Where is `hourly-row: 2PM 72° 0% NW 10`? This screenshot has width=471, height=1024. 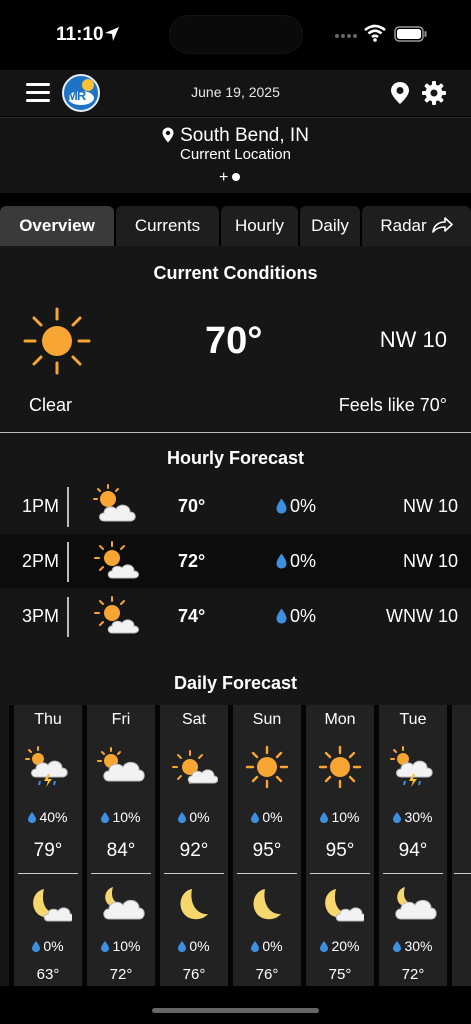
hourly-row: 2PM 72° 0% NW 10 is located at coordinates (235, 561).